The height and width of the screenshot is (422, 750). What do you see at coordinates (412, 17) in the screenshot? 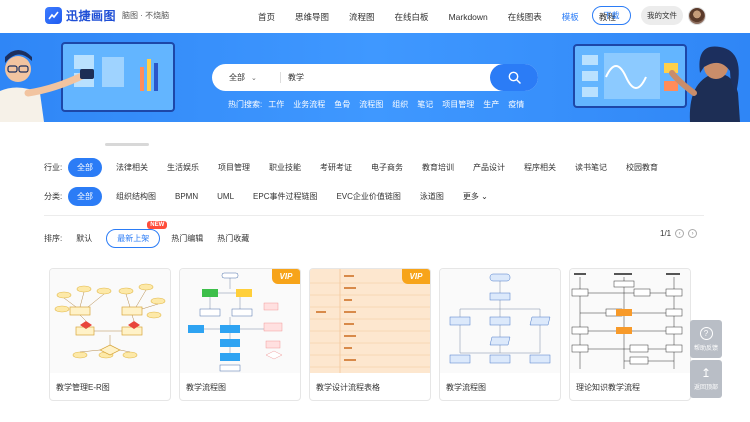
I see `nav-item-whiteboard: 在线白板` at bounding box center [412, 17].